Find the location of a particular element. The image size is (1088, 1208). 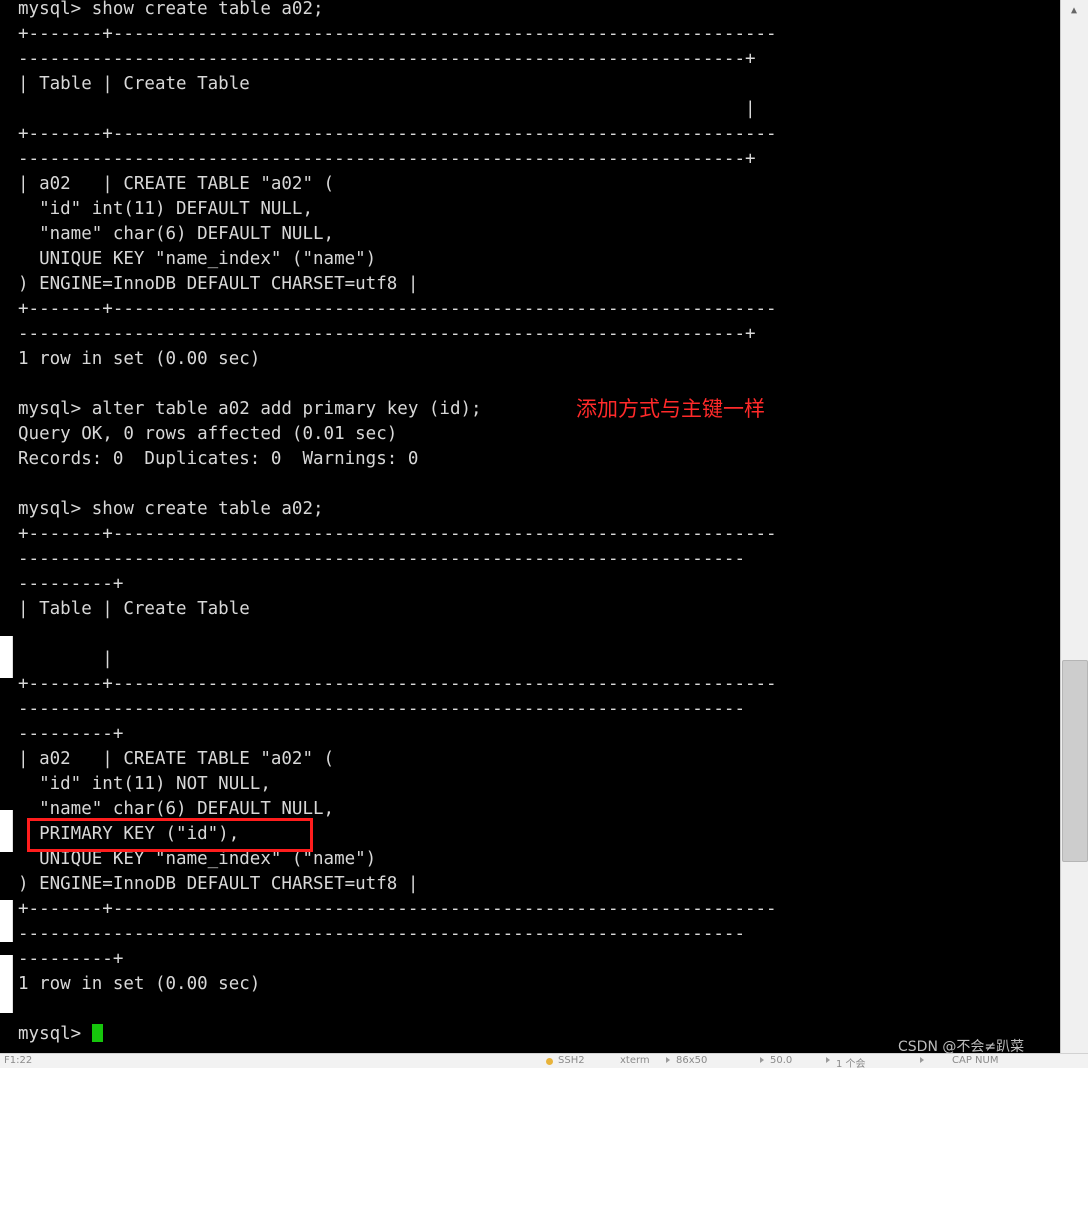

scroll-up-arrow-icon: ▲ is located at coordinates (1074, 11).